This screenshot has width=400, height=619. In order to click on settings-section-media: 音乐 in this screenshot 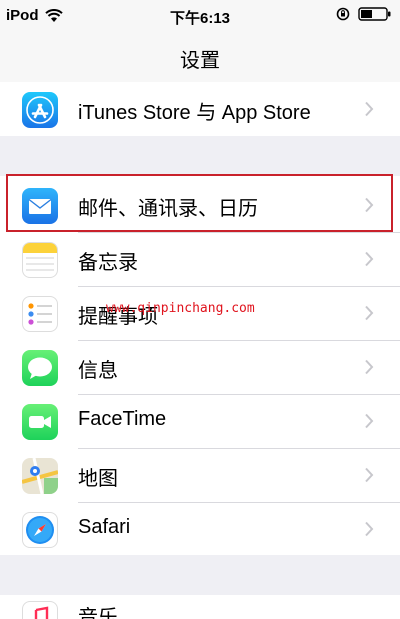, I will do `click(200, 607)`.